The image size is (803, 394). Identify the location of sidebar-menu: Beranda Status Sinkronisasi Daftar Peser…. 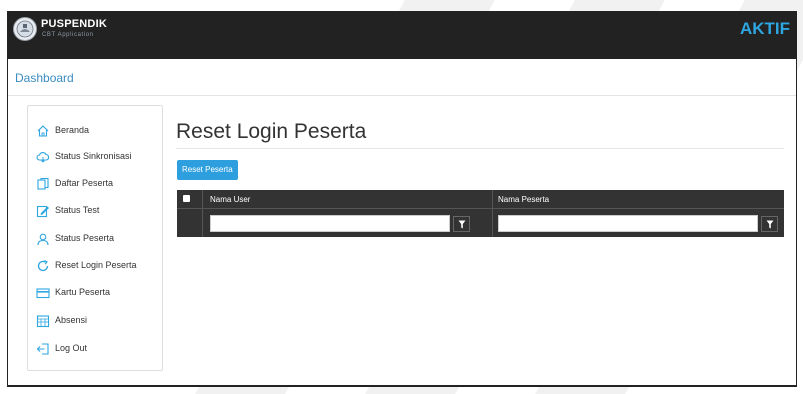
(95, 238).